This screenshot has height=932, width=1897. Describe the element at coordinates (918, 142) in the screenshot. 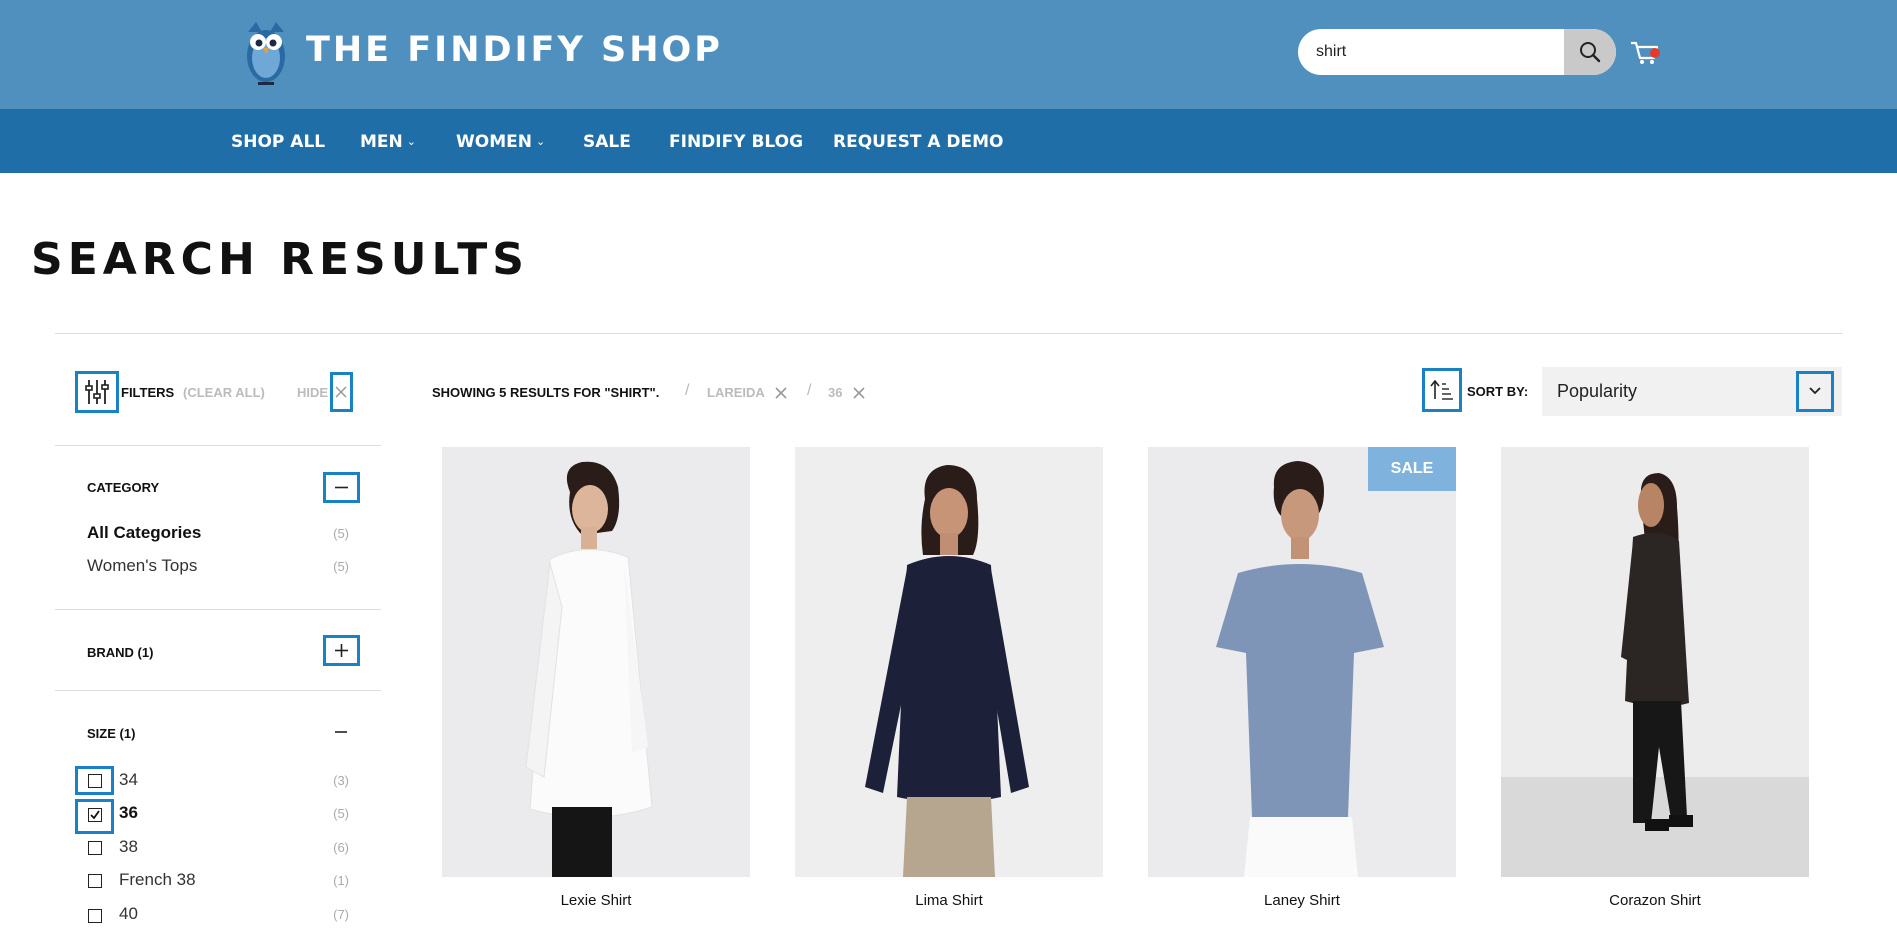

I see `nav-request-demo: REQUEST A DEMO` at that location.